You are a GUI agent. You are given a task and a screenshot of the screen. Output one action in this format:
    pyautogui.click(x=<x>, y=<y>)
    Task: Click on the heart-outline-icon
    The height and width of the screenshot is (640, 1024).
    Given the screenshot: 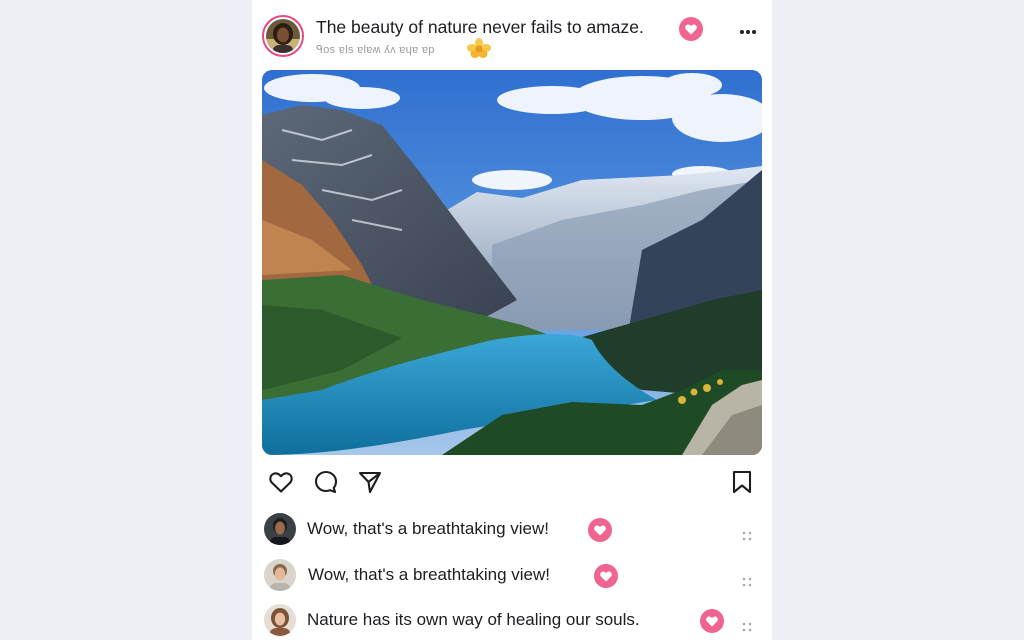 What is the action you would take?
    pyautogui.click(x=281, y=482)
    